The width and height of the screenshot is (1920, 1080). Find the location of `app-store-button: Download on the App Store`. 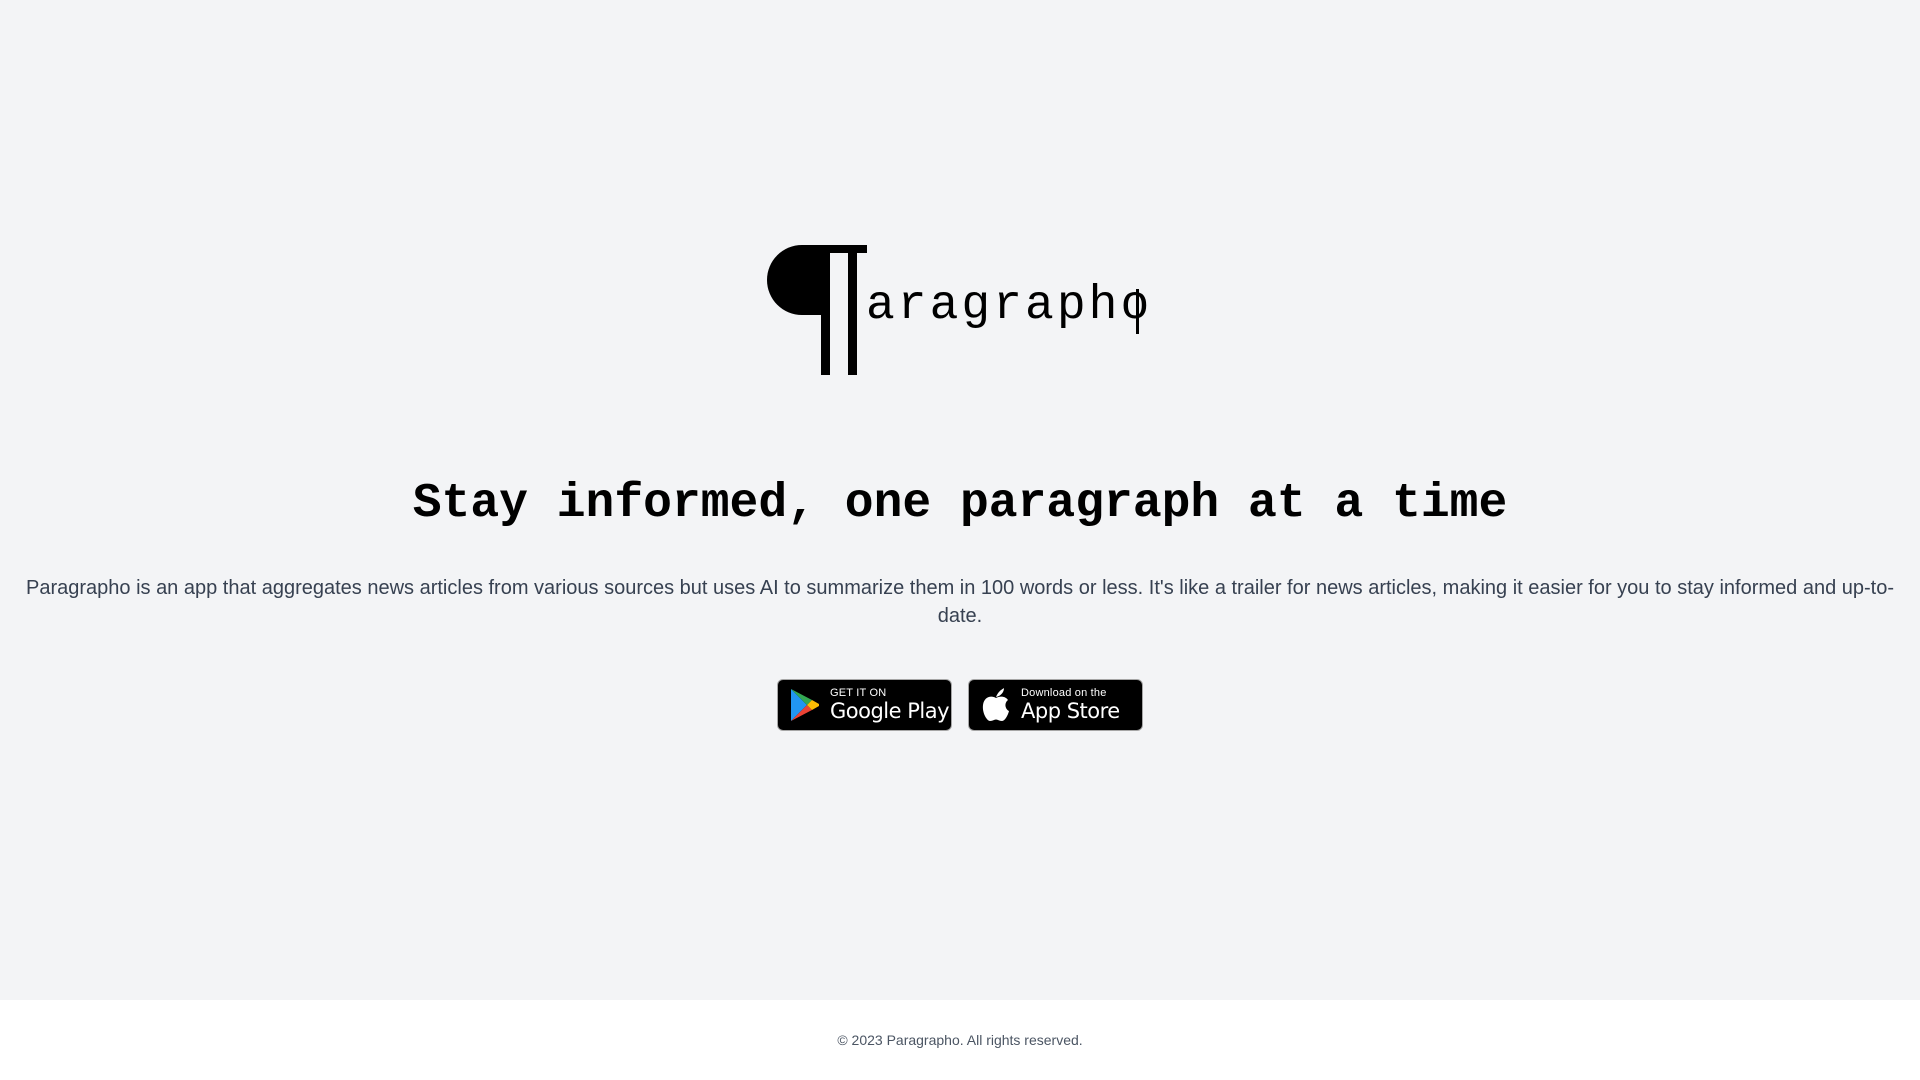

app-store-button: Download on the App Store is located at coordinates (1055, 705).